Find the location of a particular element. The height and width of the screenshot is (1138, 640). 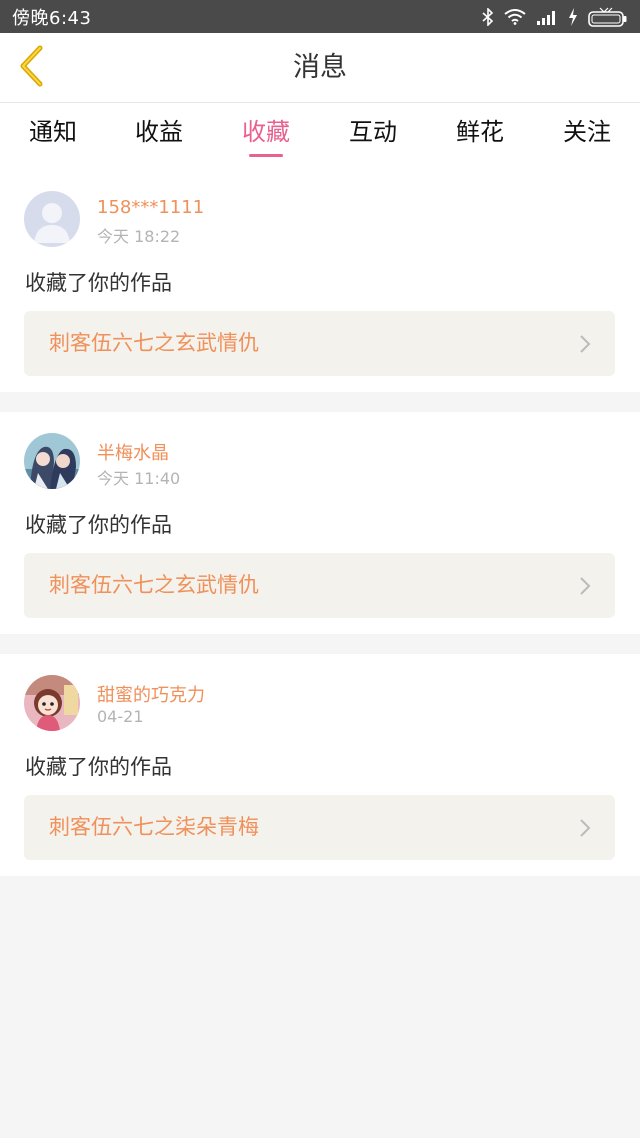

timestamp: 今天 18:22 is located at coordinates (139, 236).